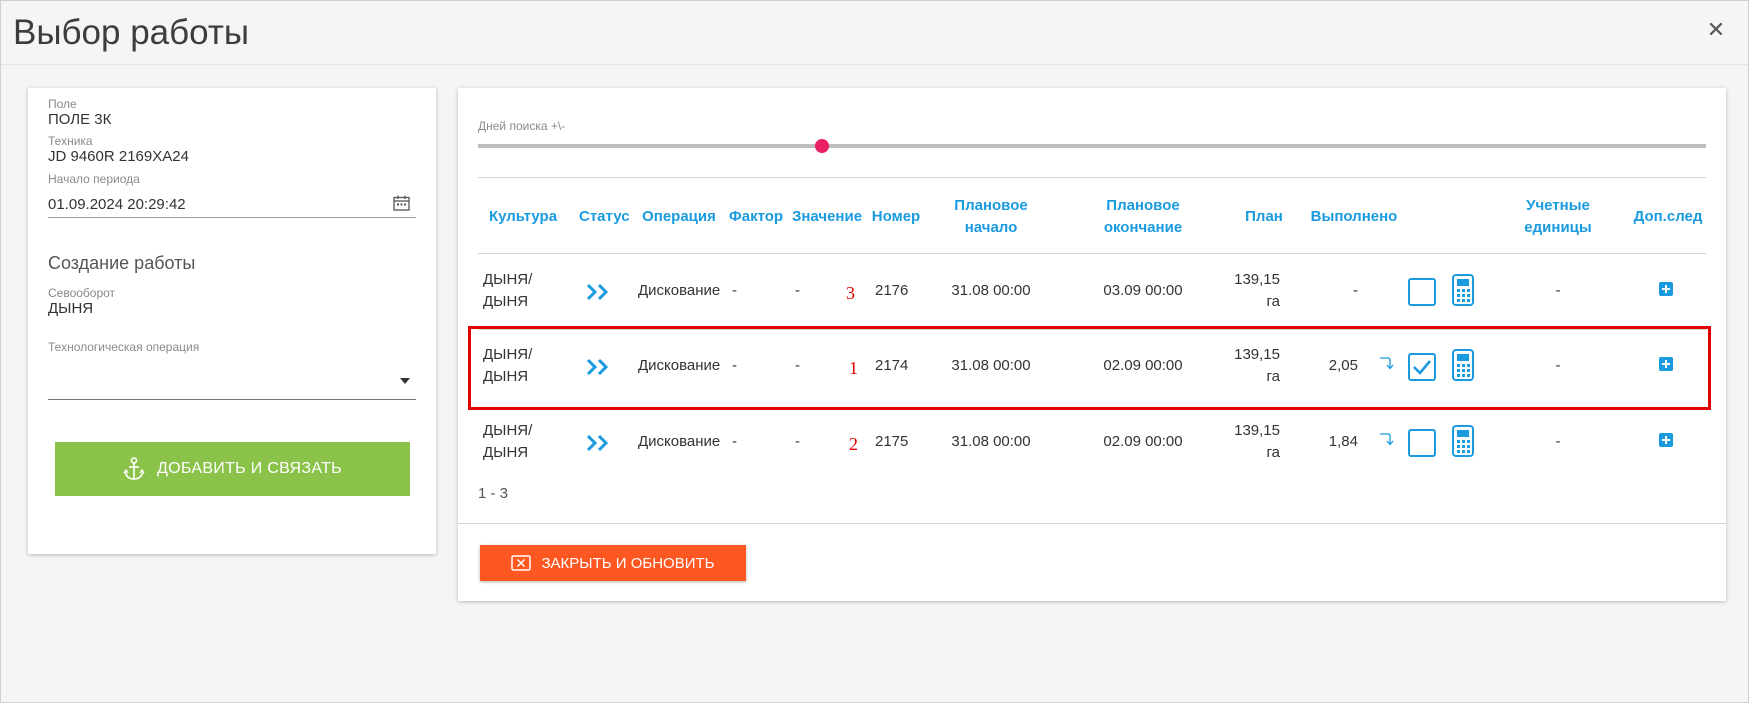 The image size is (1749, 703). I want to click on row-divider, so click(1092, 329).